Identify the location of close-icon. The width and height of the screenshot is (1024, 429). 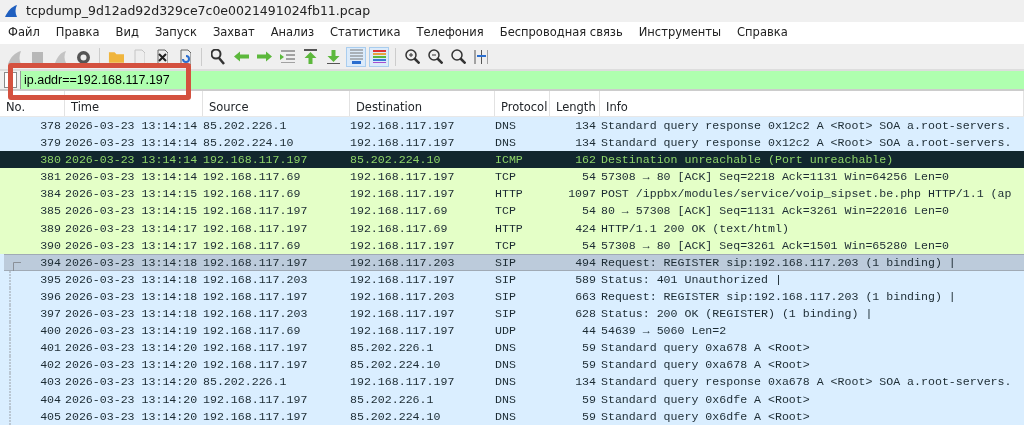
(162, 56).